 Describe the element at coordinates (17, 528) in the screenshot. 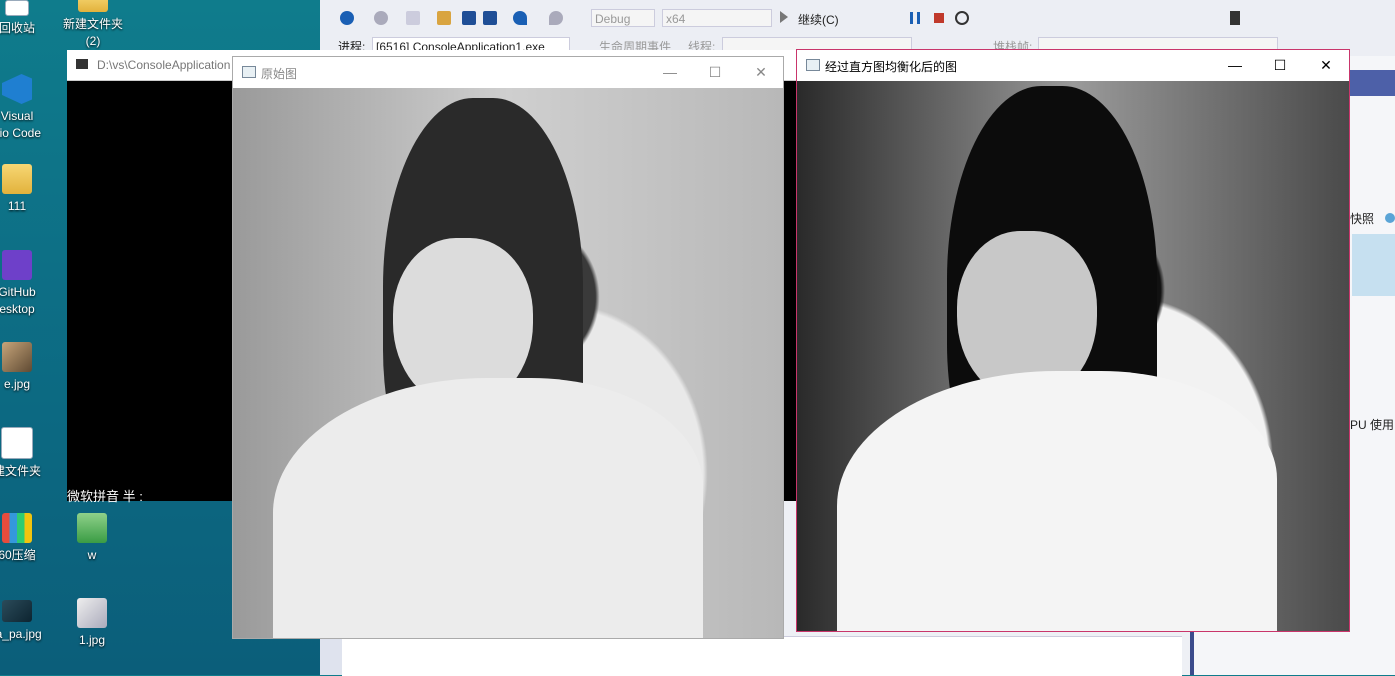

I see `zip-icon` at that location.